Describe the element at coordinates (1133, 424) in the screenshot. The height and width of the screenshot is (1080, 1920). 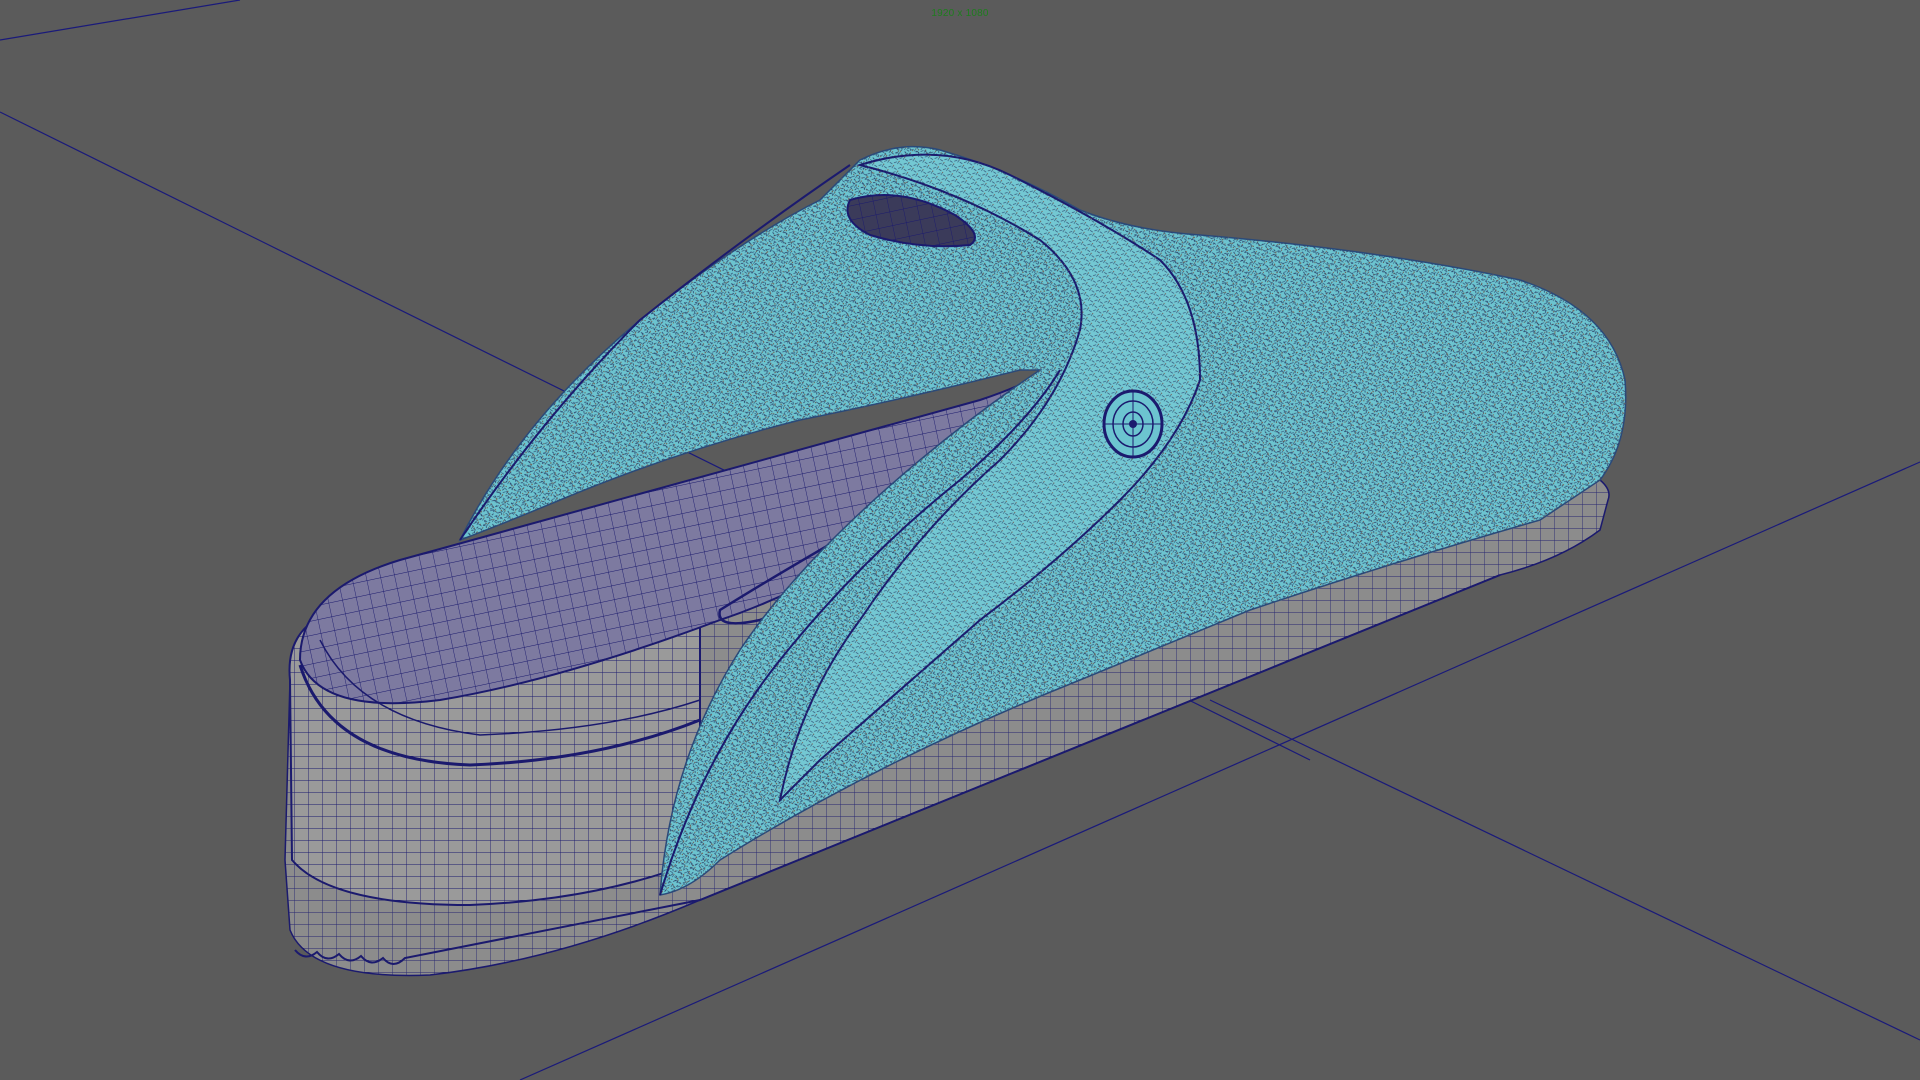
I see `buckle-rivet-icon` at that location.